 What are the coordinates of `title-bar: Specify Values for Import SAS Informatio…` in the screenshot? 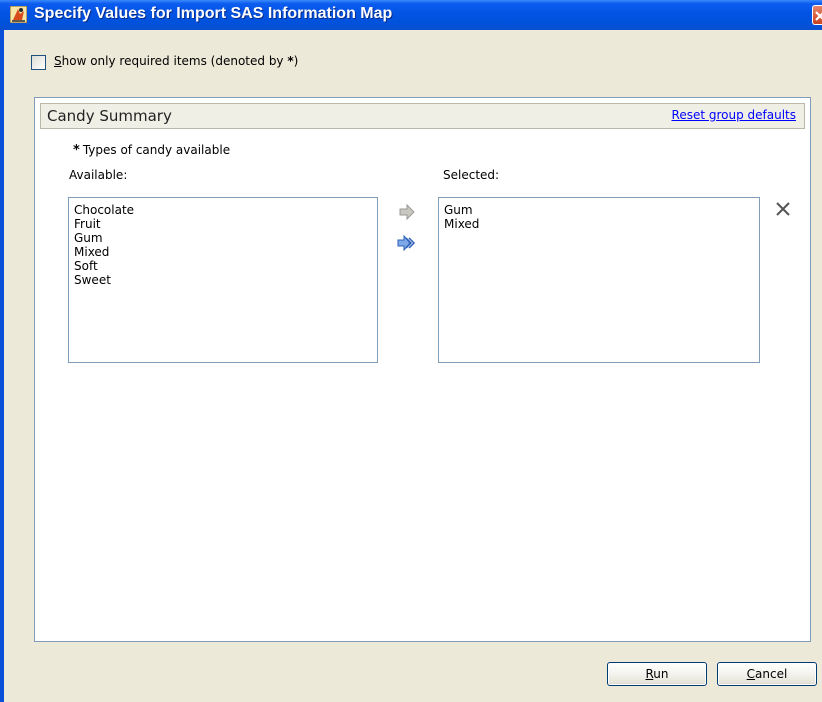 It's located at (411, 15).